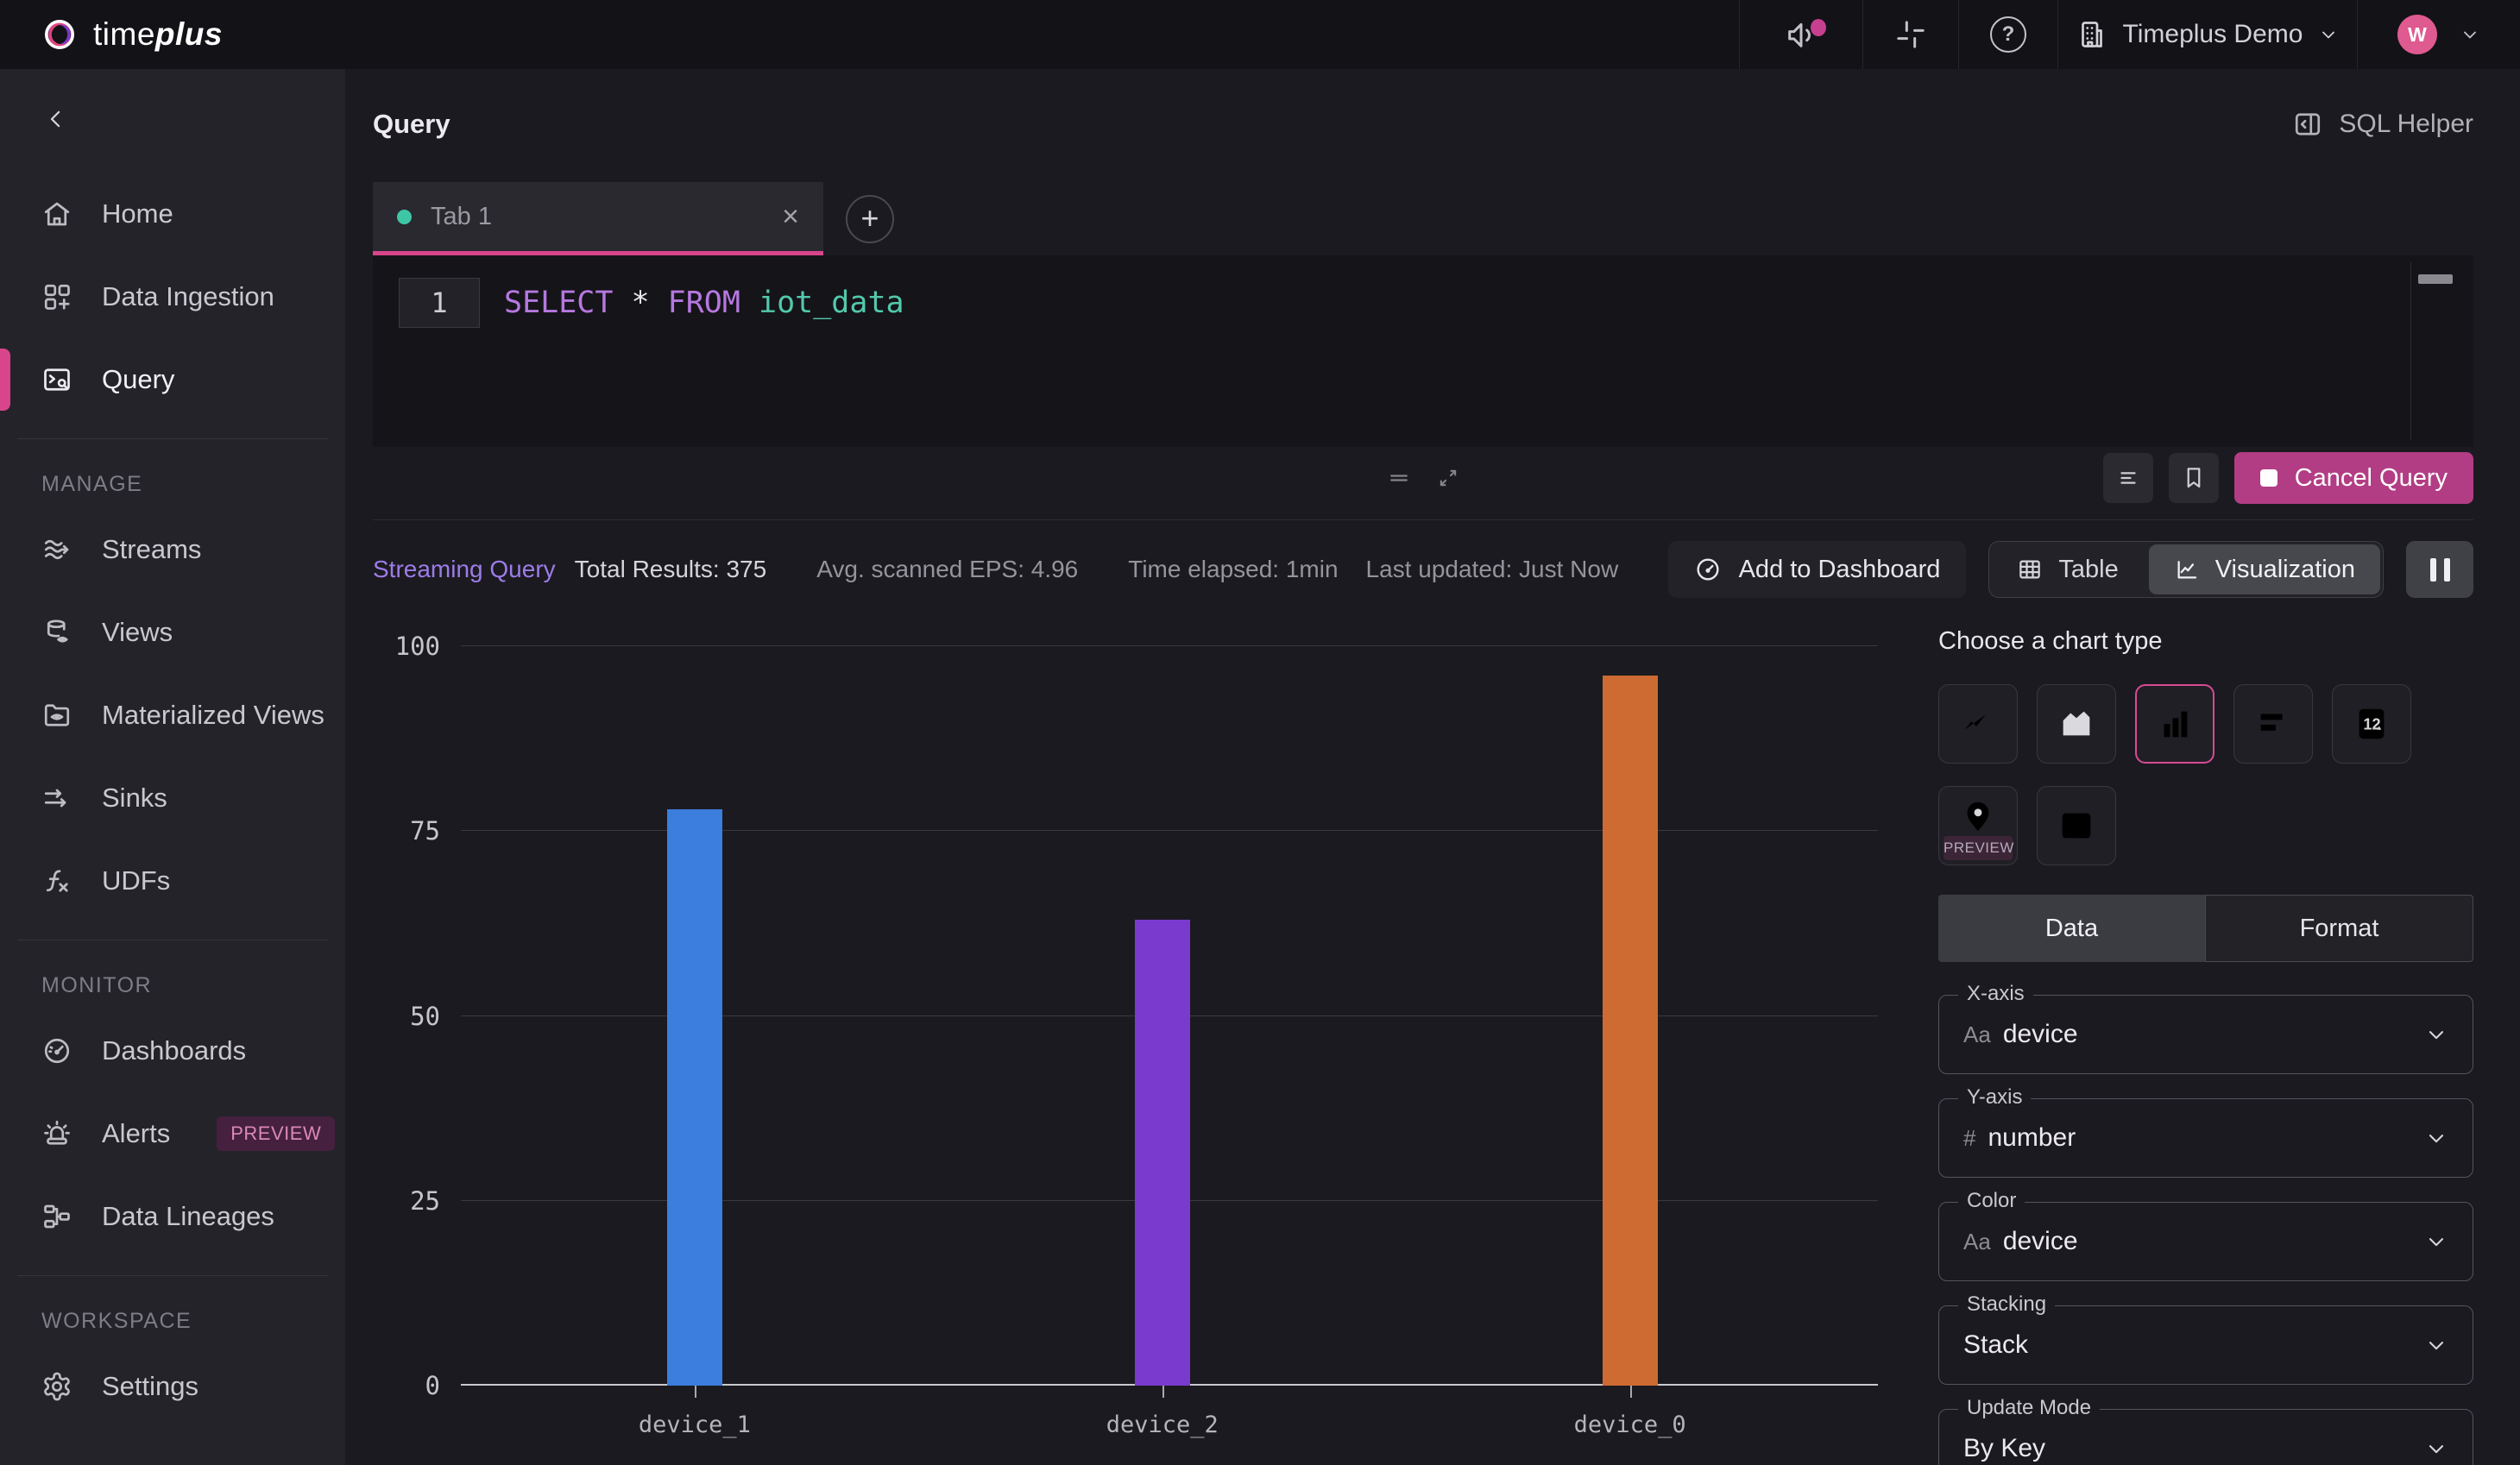 The width and height of the screenshot is (2520, 1465). I want to click on sidebar-section-monitor: MONITOR, so click(97, 985).